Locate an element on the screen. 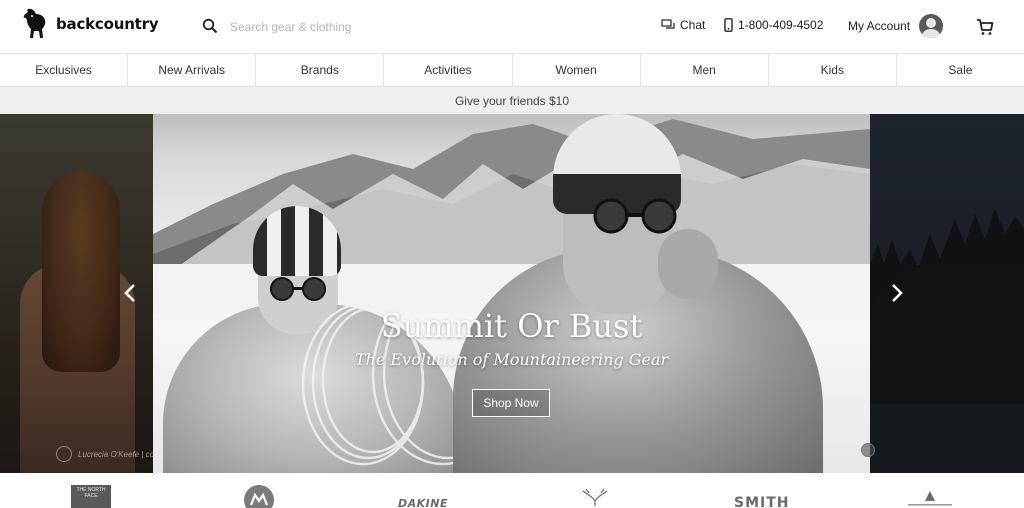  nav-item-sale: Sale is located at coordinates (960, 70).